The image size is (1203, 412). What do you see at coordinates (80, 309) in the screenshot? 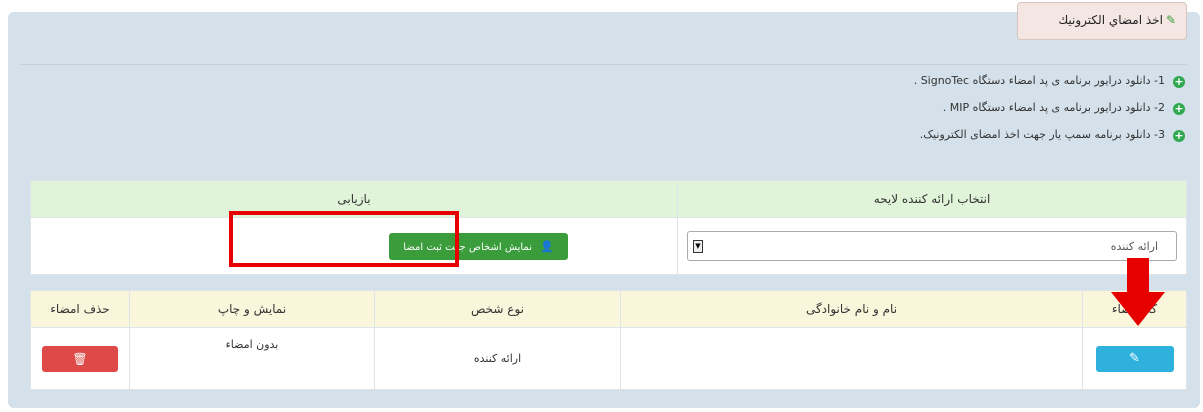
I see `header-delete-signature: حذف امضاء` at bounding box center [80, 309].